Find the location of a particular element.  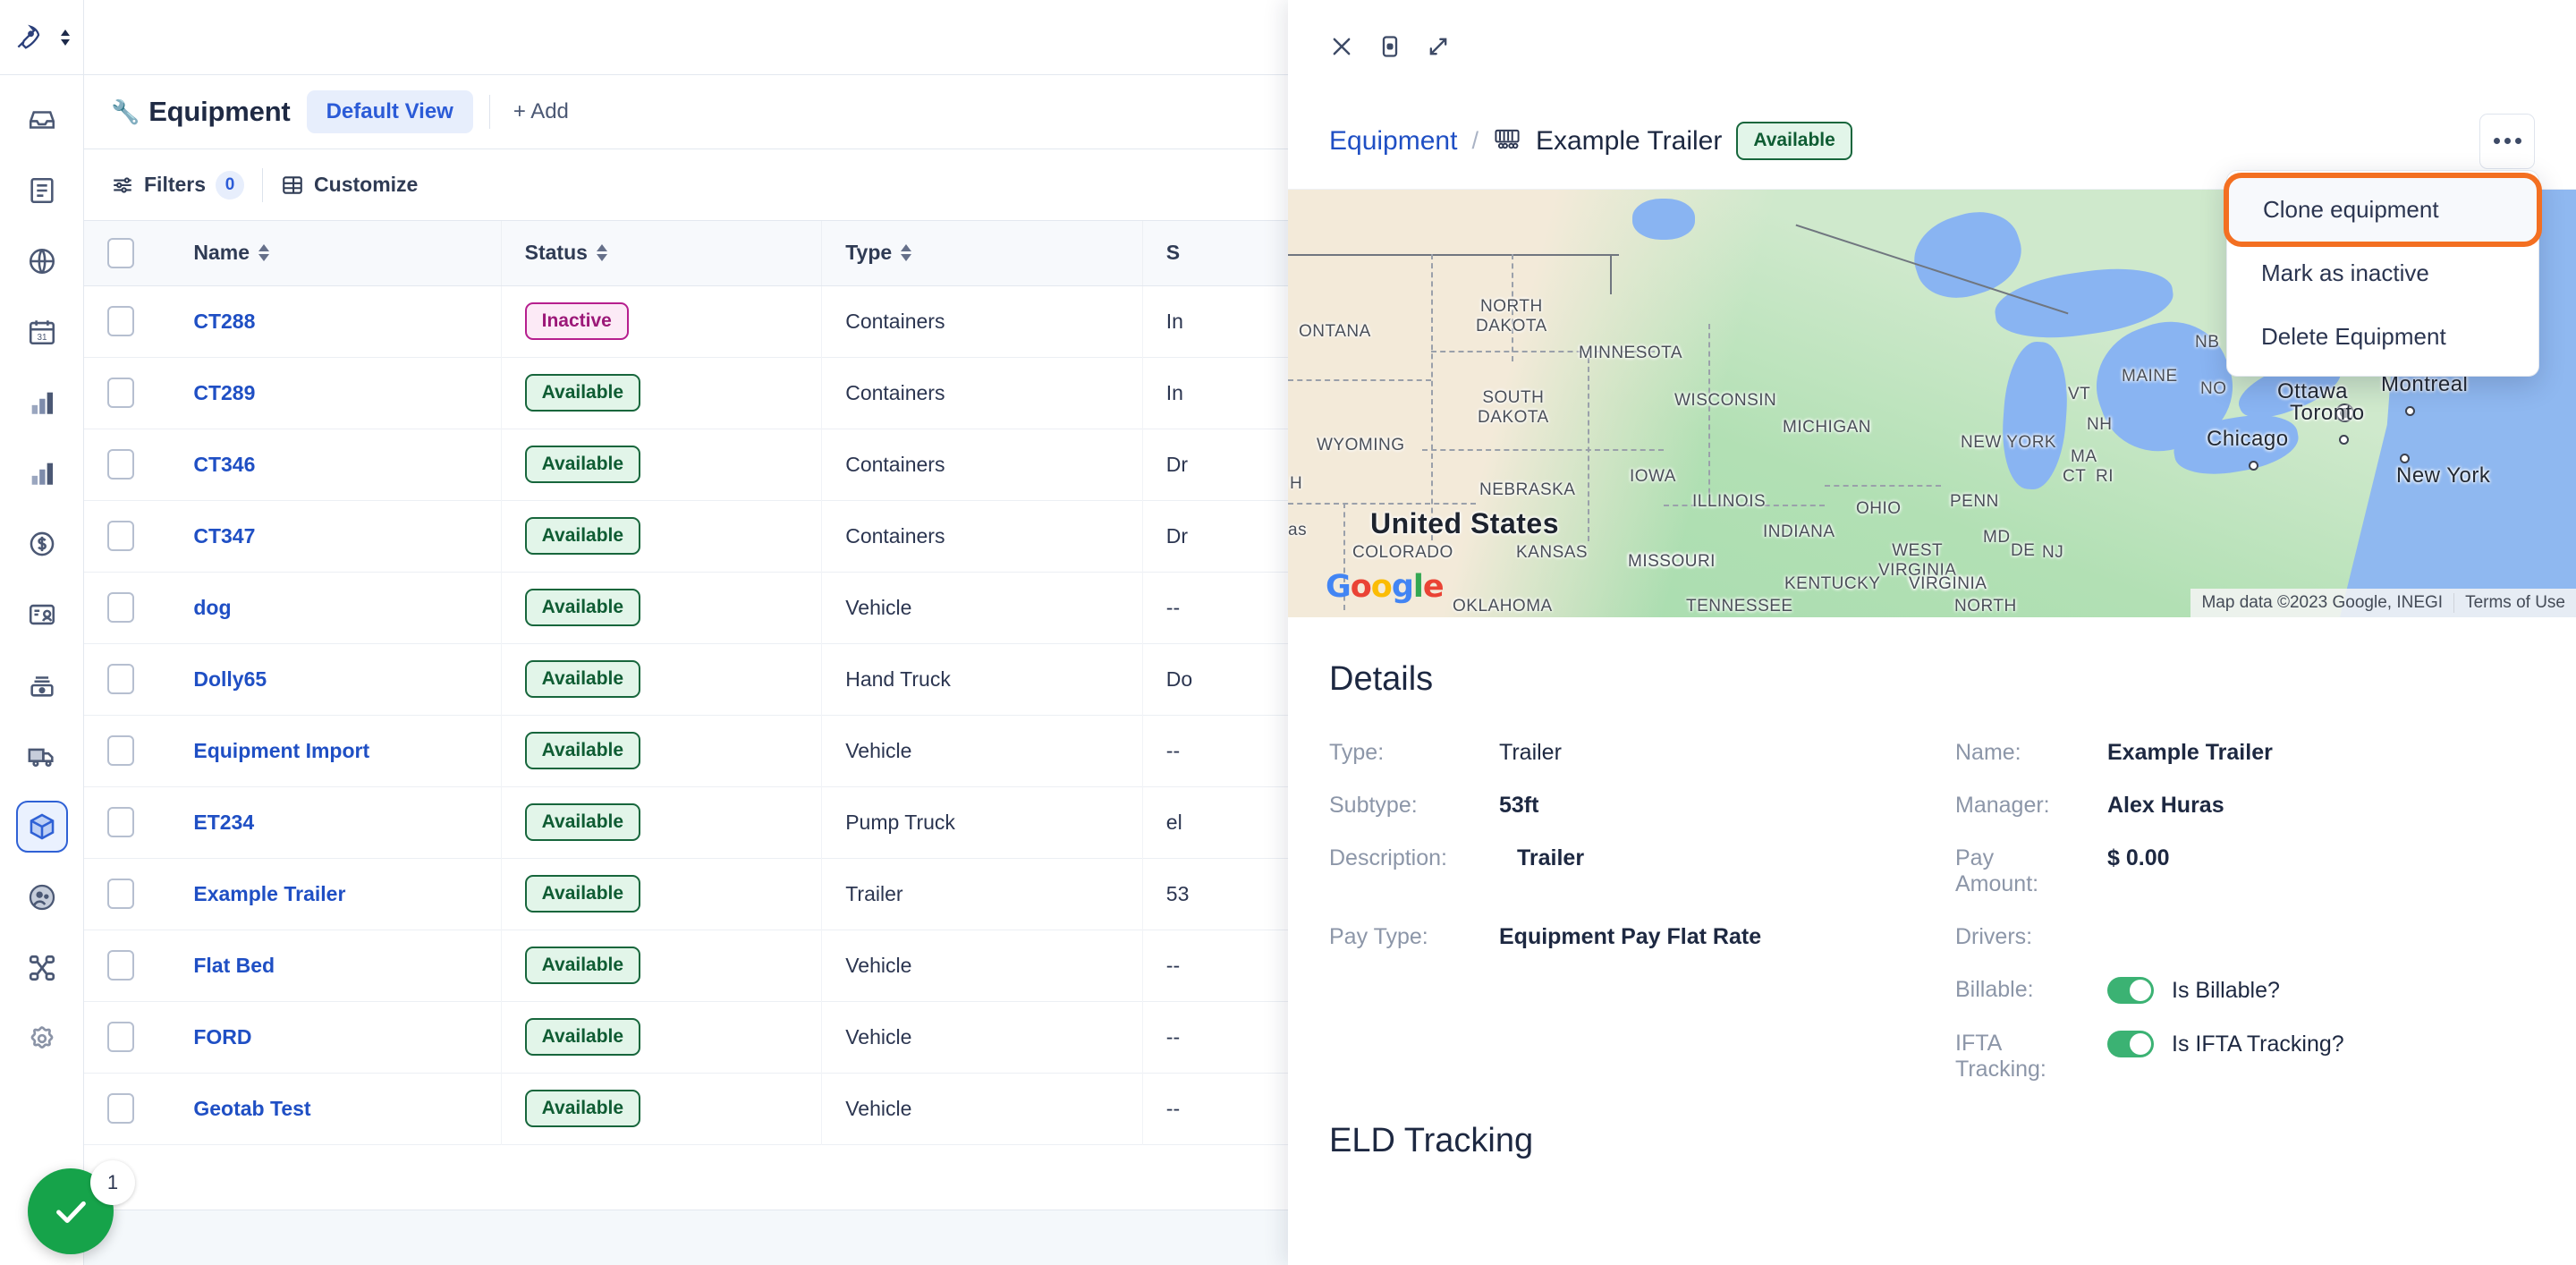

table-row: Dolly65 Available Hand Truck Do is located at coordinates (686, 679).